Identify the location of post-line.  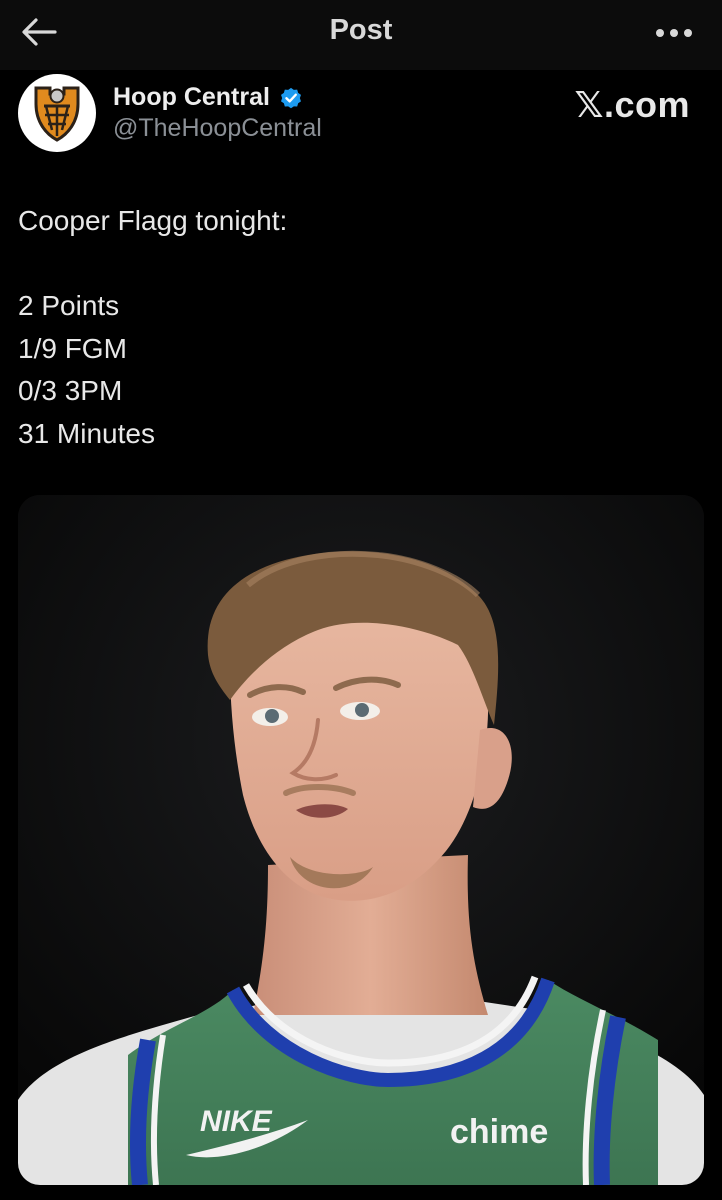
(358, 264).